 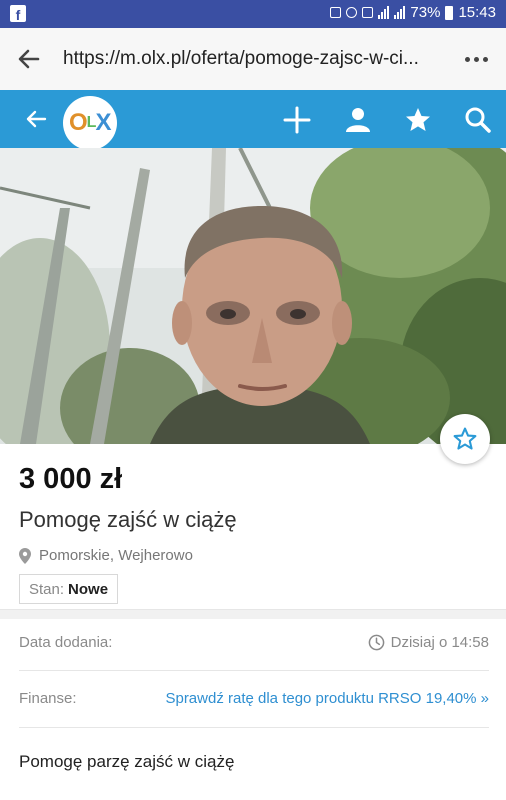 I want to click on browser-back-icon, so click(x=29, y=59).